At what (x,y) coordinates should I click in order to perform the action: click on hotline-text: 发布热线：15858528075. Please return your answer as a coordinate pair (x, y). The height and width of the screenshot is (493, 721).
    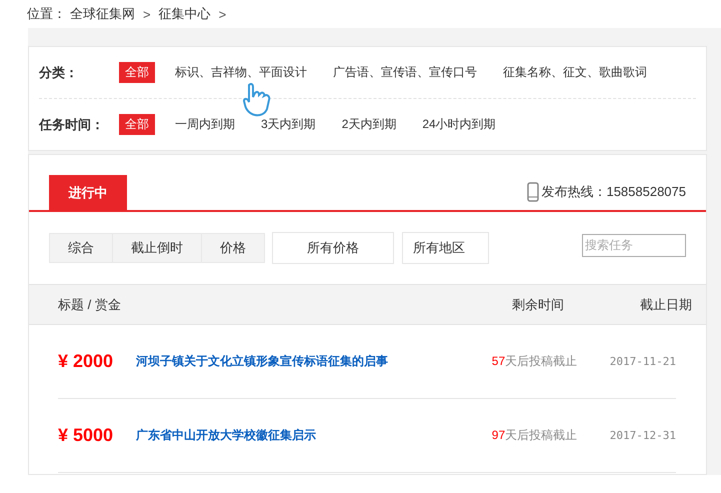
    Looking at the image, I should click on (613, 192).